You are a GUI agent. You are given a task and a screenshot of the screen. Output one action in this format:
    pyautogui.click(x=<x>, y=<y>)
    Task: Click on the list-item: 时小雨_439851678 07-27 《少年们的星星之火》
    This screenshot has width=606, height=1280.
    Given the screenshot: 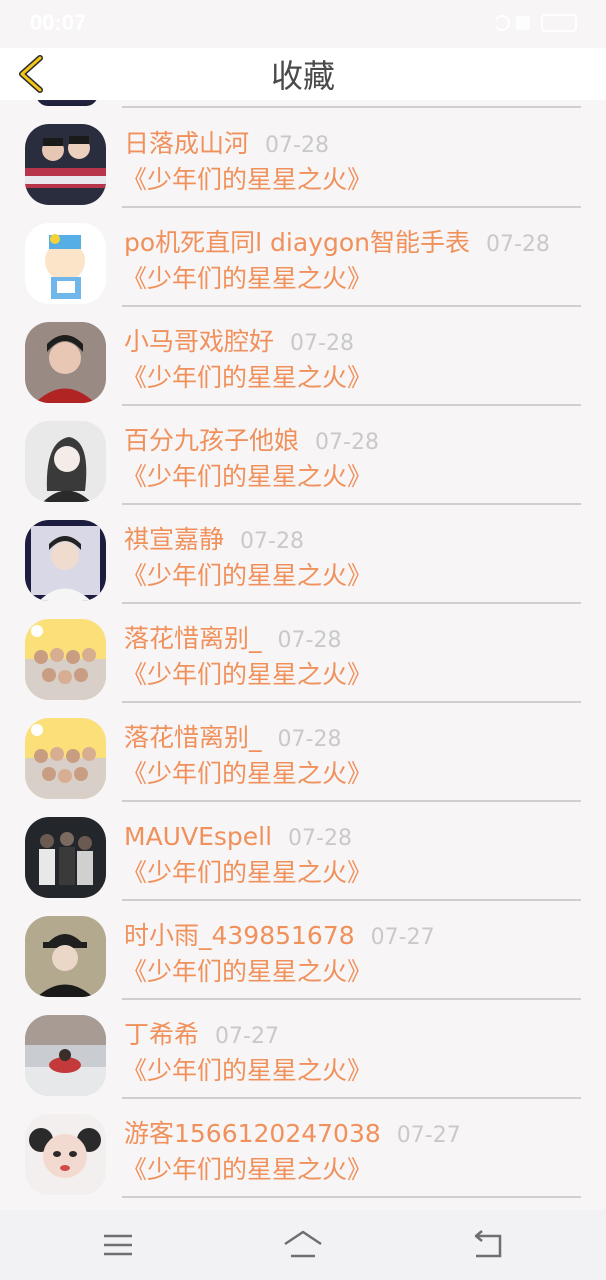 What is the action you would take?
    pyautogui.click(x=303, y=965)
    